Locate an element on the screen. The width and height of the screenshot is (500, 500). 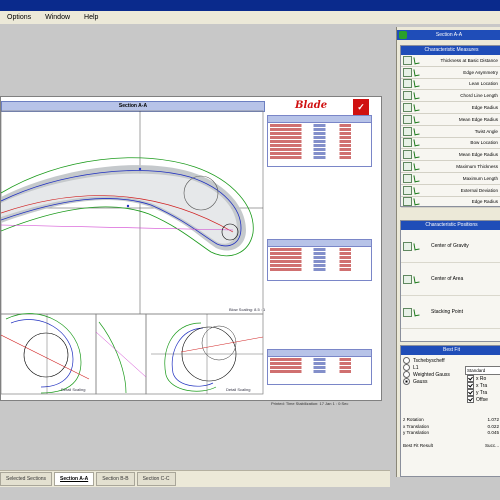
measures-table is located at coordinates (319, 141).